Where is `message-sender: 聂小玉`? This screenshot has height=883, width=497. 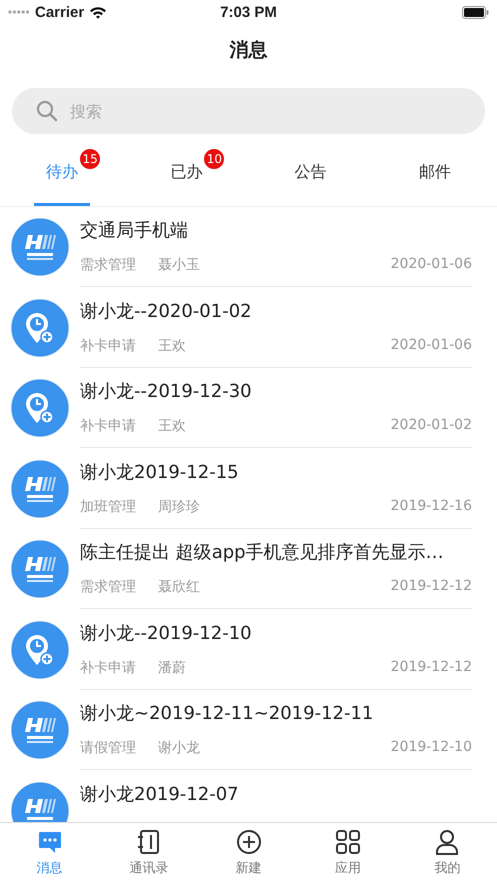
message-sender: 聂小玉 is located at coordinates (179, 265).